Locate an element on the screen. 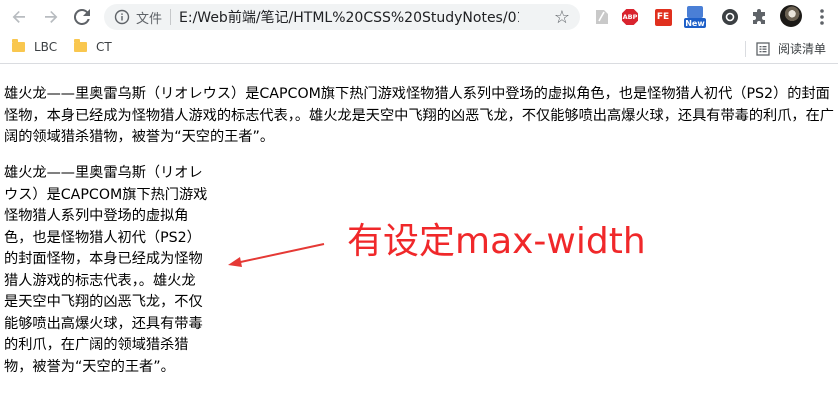 Image resolution: width=838 pixels, height=416 pixels. pdf-extension-icon is located at coordinates (602, 17).